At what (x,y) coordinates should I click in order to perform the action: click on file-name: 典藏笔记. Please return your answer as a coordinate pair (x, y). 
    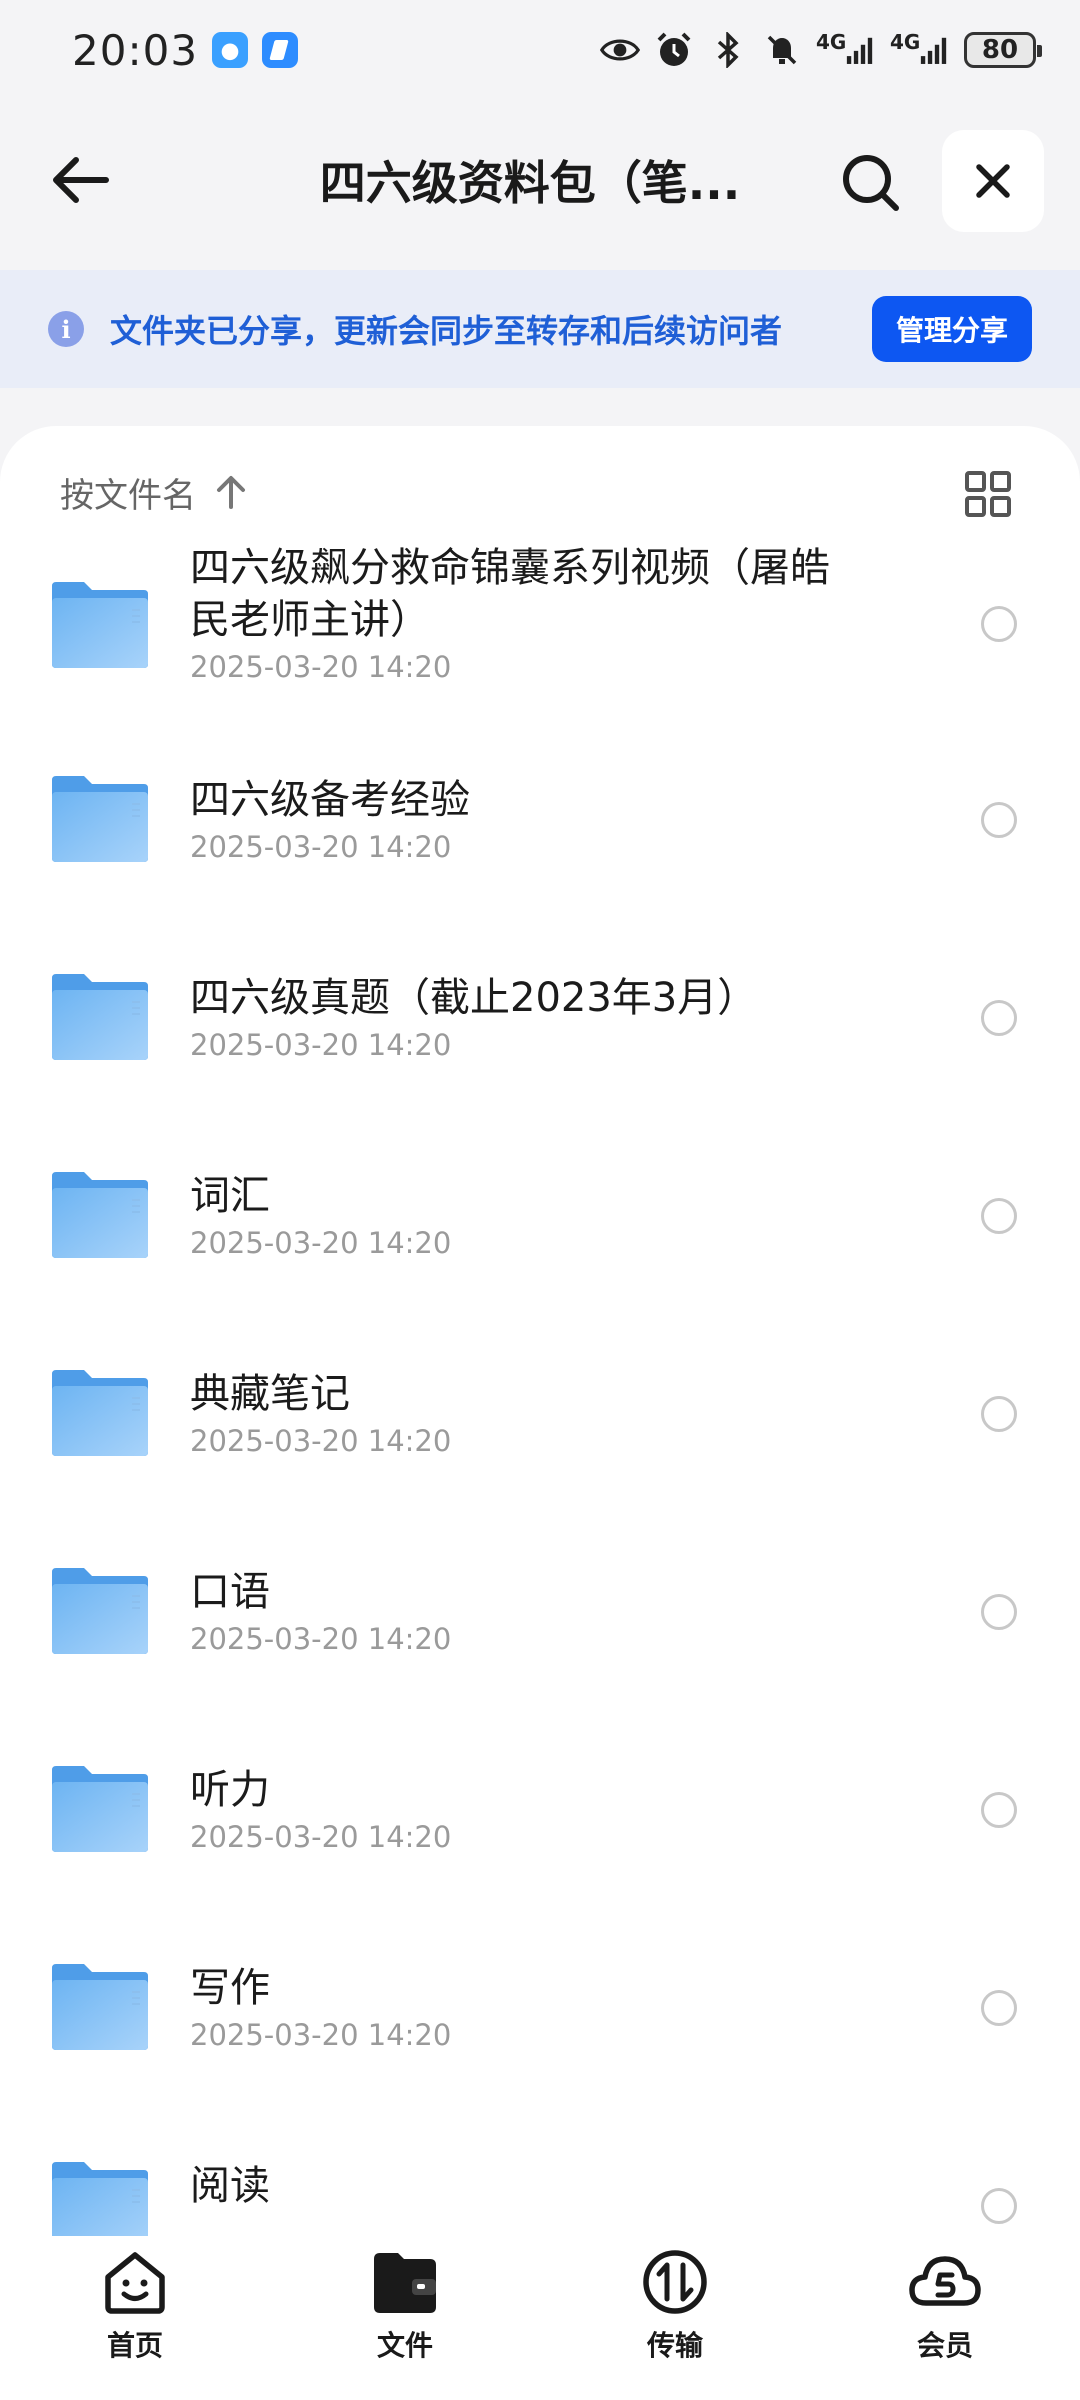
    Looking at the image, I should click on (270, 1394).